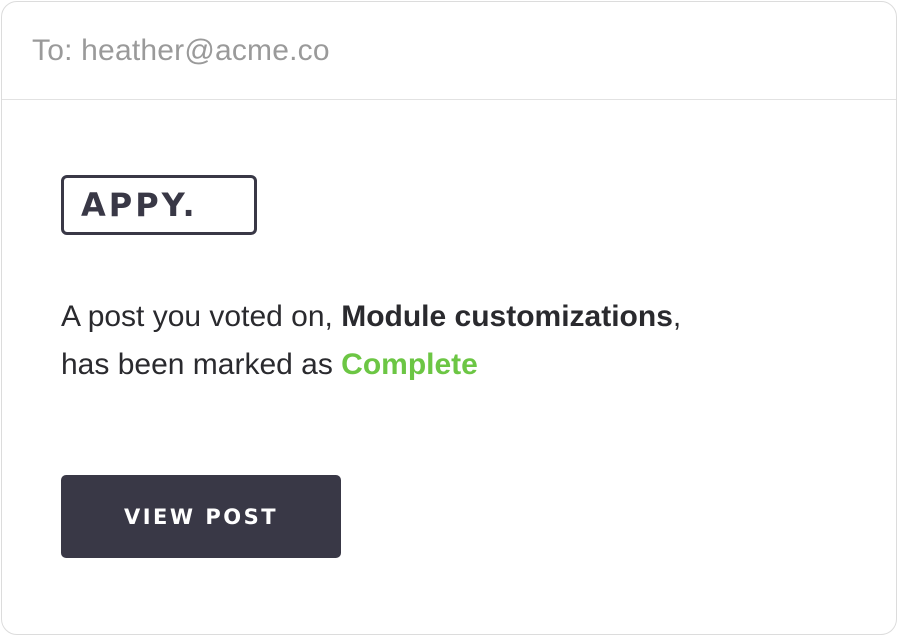 The width and height of the screenshot is (900, 638). What do you see at coordinates (201, 364) in the screenshot?
I see `message-status-prefix: has been marked as` at bounding box center [201, 364].